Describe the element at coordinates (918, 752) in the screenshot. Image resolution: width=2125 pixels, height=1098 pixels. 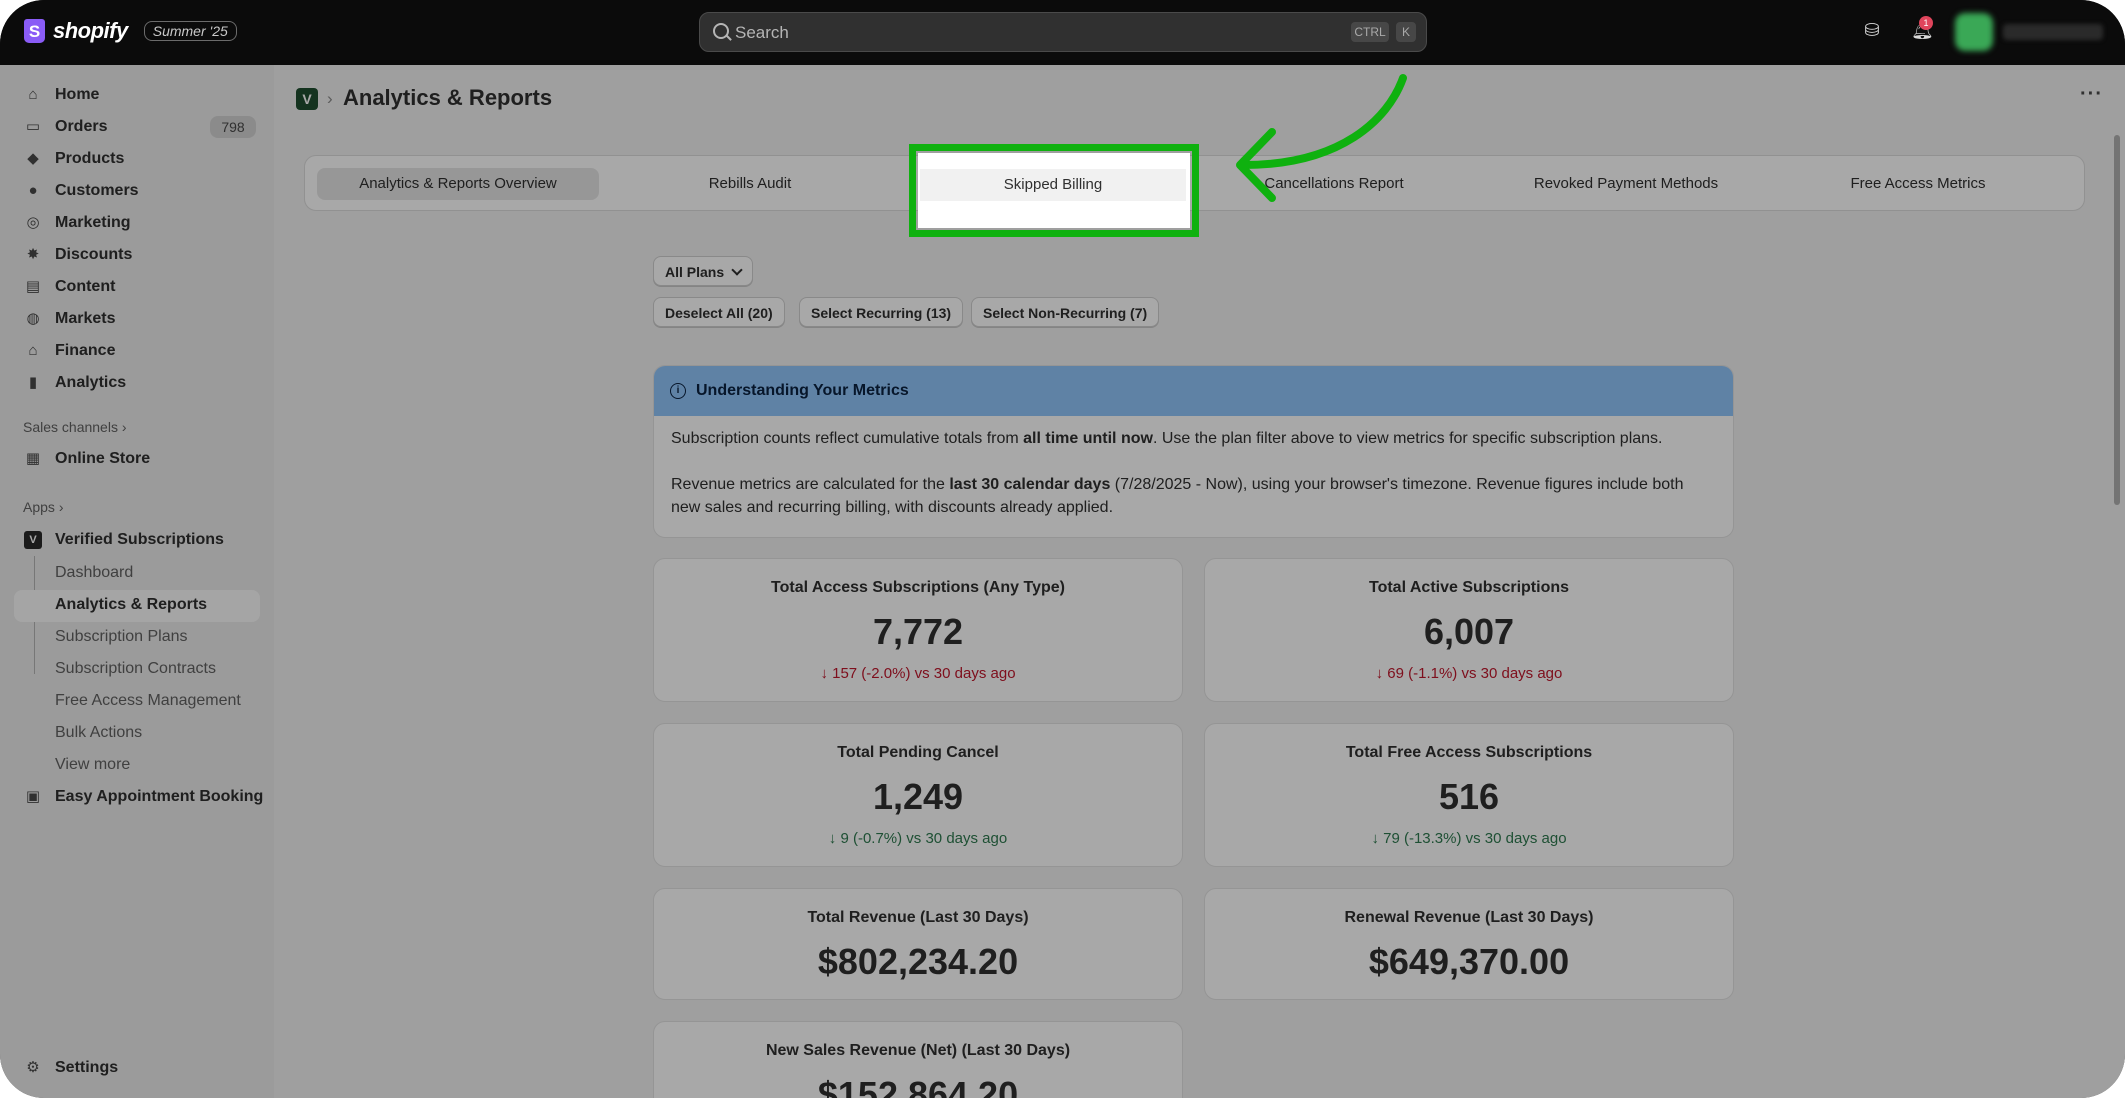
I see `metric-title: Total Pending Cancel` at that location.